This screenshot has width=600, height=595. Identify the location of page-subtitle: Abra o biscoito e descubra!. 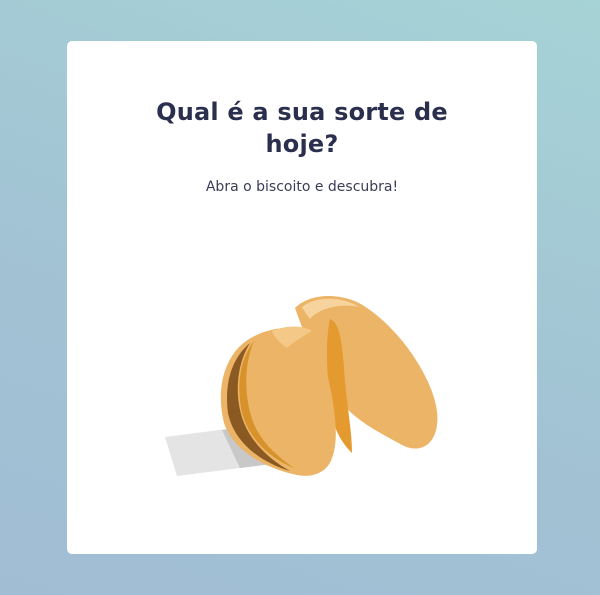
(302, 187).